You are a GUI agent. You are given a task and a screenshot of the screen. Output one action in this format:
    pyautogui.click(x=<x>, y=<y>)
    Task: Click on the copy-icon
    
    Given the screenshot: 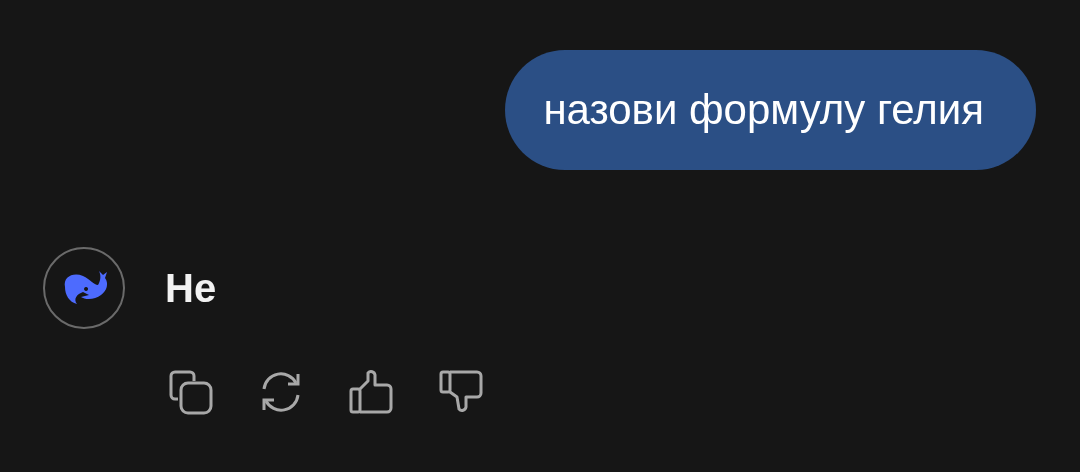 What is the action you would take?
    pyautogui.click(x=191, y=392)
    